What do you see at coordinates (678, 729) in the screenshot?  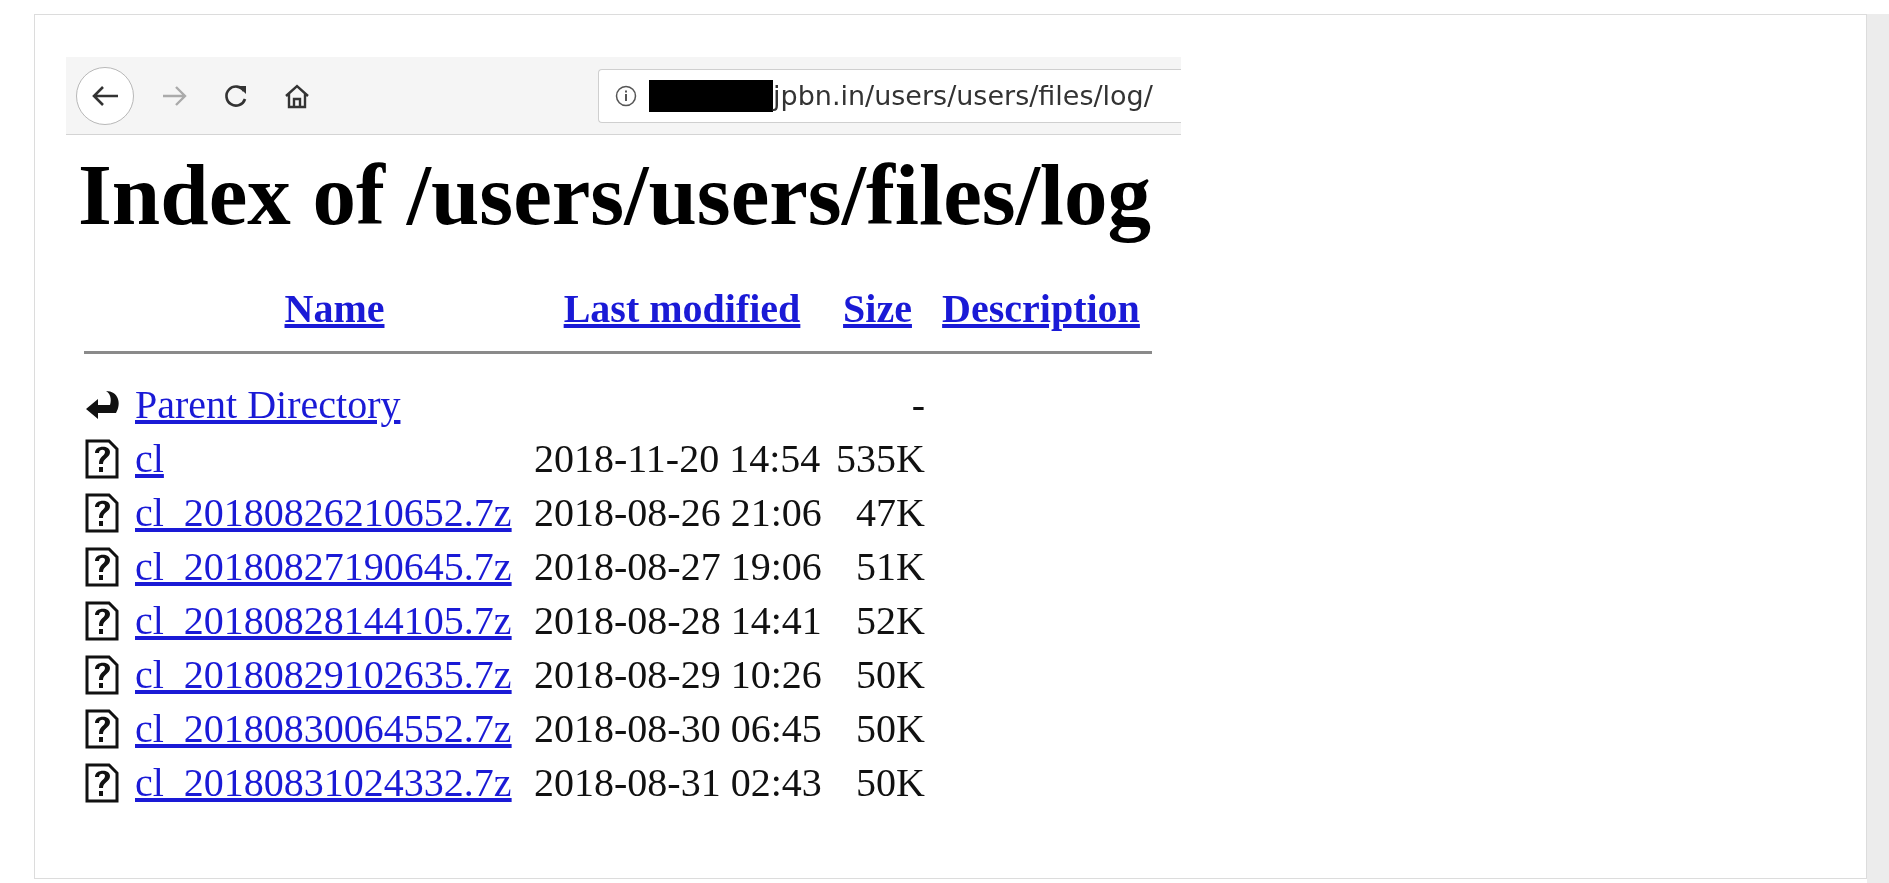 I see `modified-date: 2018-08-30 06:45` at bounding box center [678, 729].